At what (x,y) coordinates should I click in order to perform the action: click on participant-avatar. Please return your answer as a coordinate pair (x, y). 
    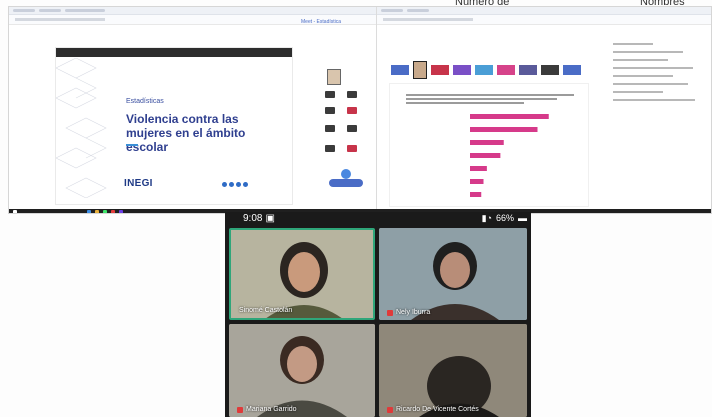
    Looking at the image, I should click on (334, 77).